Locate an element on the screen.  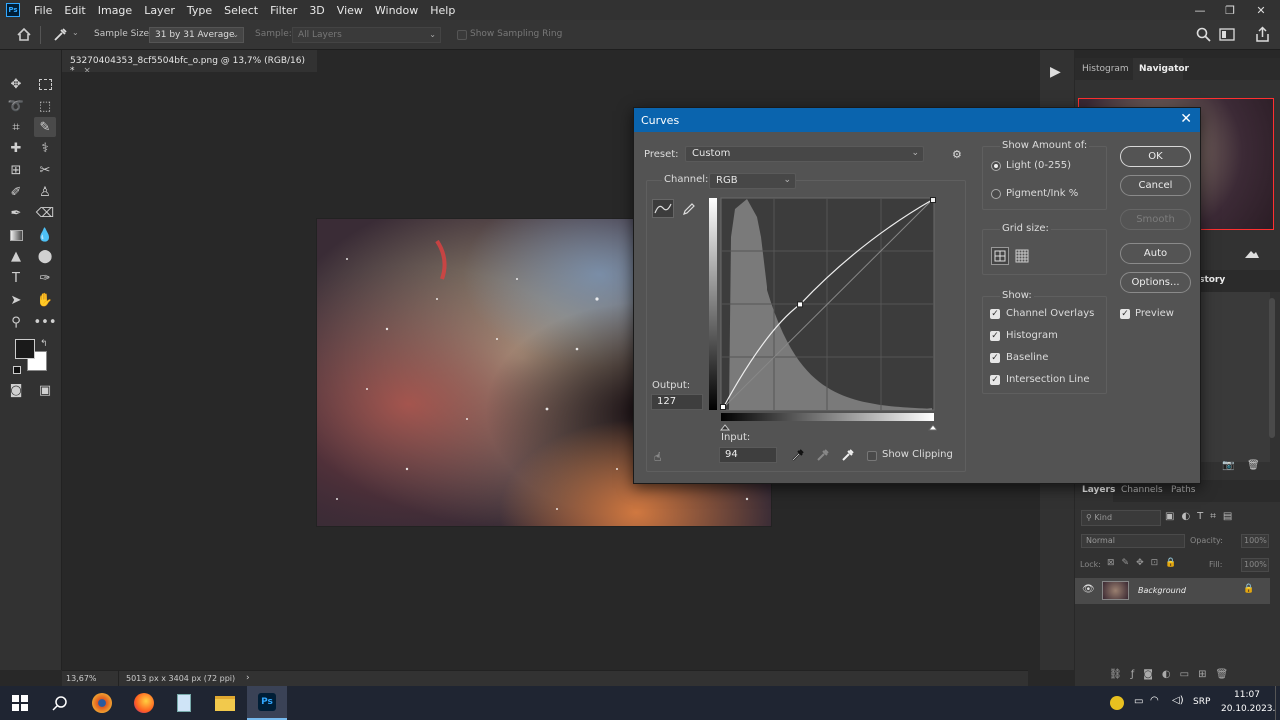
show-desktop-button is located at coordinates (1277, 703).